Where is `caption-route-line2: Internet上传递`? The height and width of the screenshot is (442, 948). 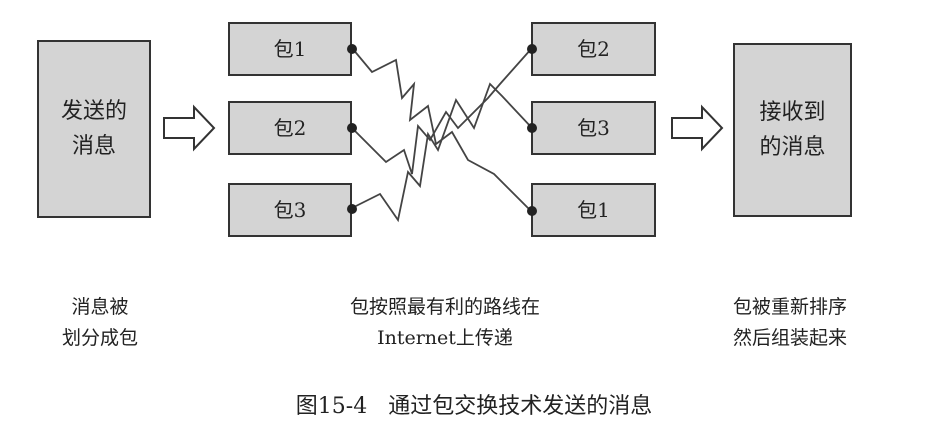
caption-route-line2: Internet上传递 is located at coordinates (445, 338).